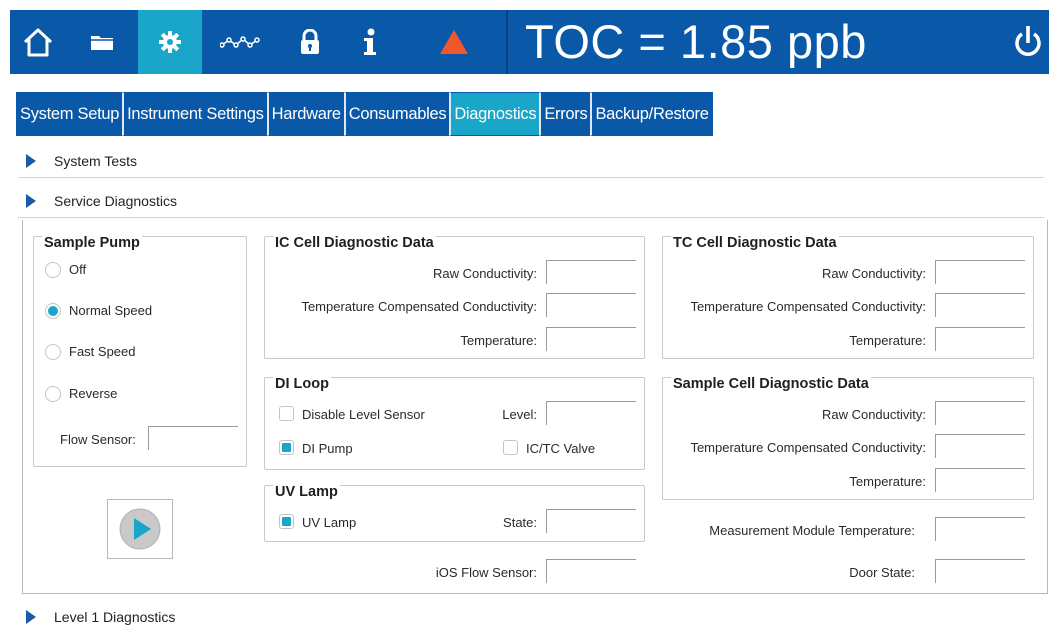 Image resolution: width=1049 pixels, height=634 pixels. What do you see at coordinates (591, 521) in the screenshot?
I see `uv-state-field` at bounding box center [591, 521].